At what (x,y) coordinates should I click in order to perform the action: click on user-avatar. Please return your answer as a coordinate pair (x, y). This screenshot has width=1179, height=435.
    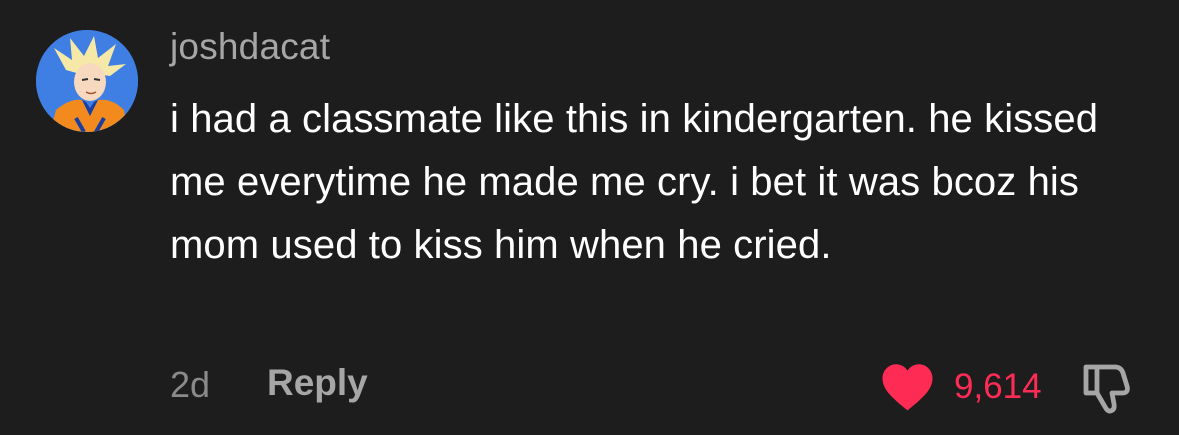
    Looking at the image, I should click on (87, 81).